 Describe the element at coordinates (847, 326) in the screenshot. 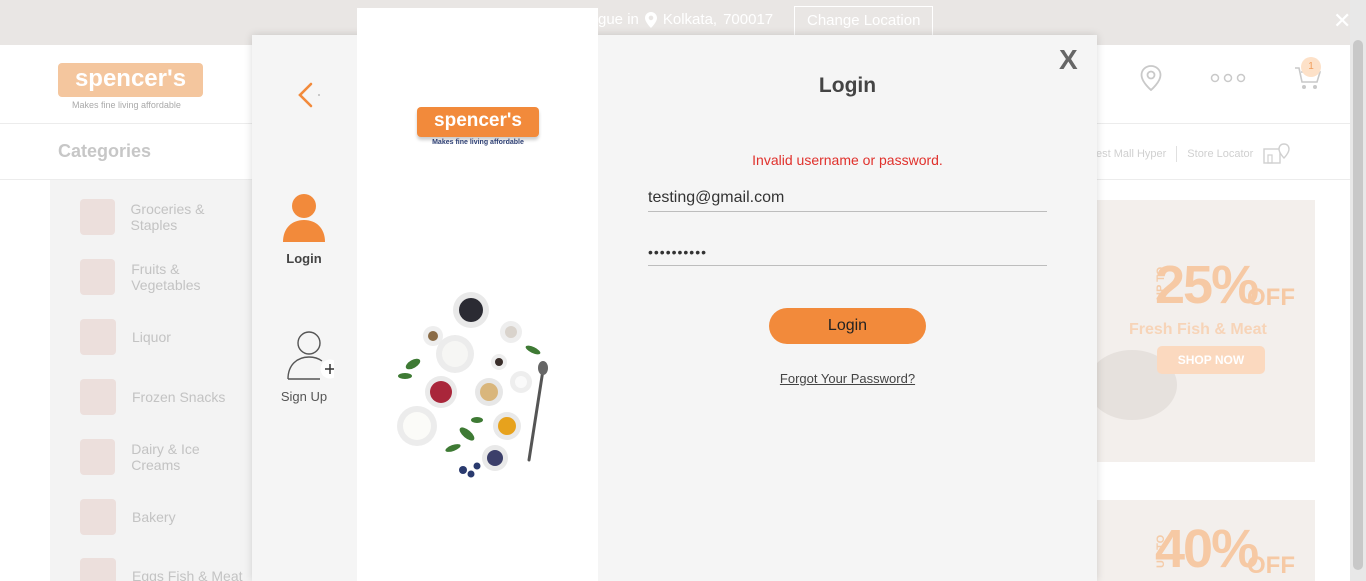

I see `login-button: Login` at that location.